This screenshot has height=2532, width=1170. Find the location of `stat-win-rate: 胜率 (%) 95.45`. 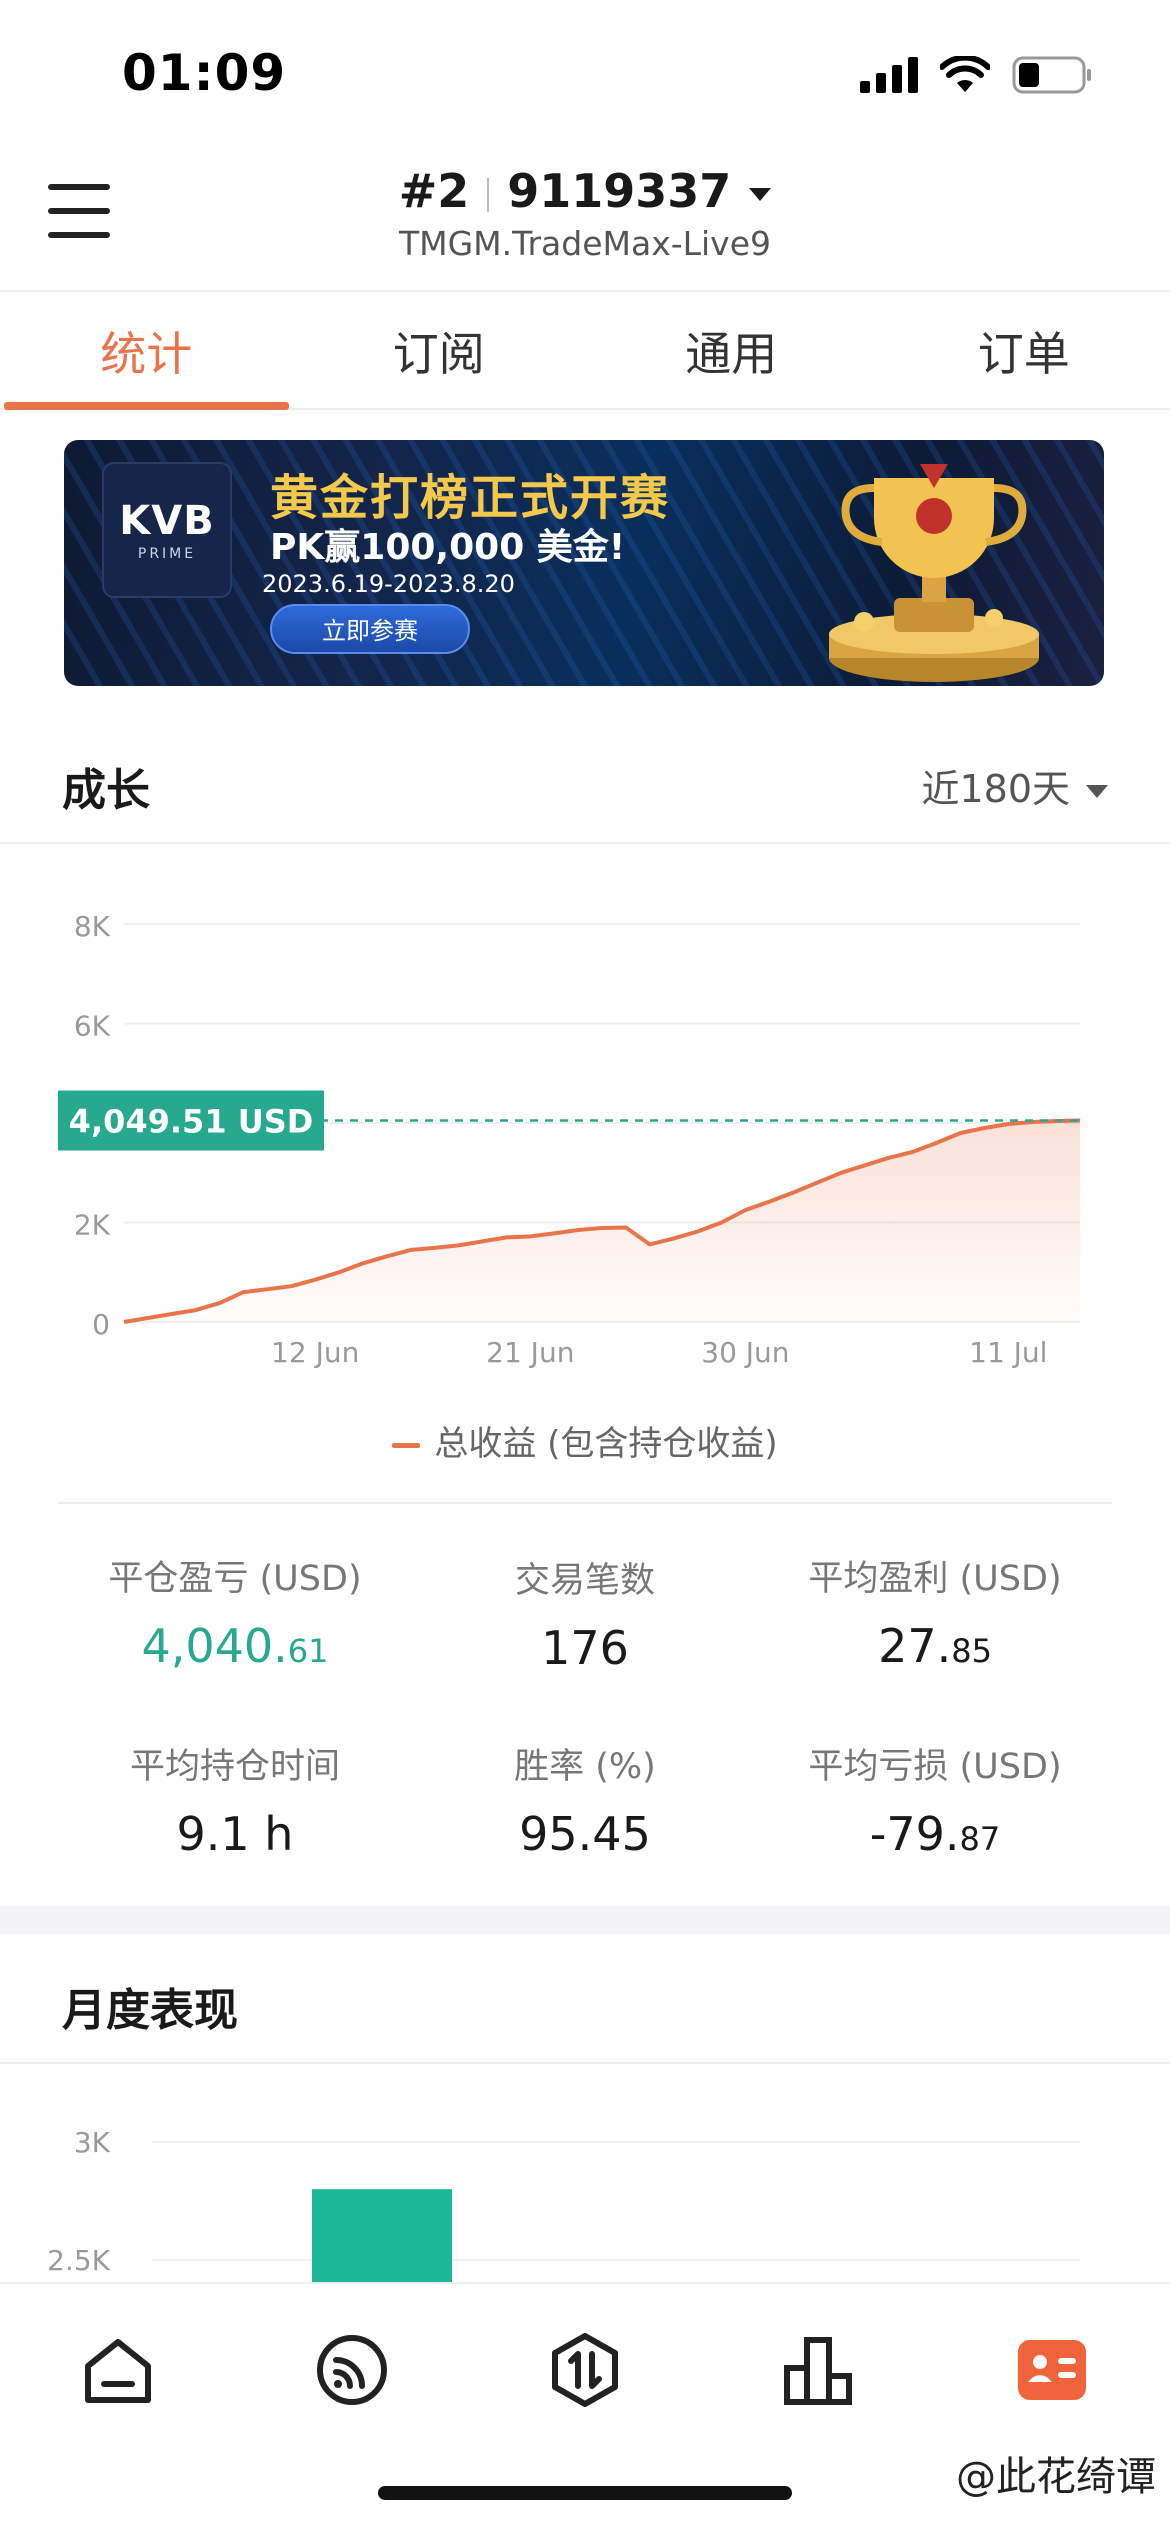

stat-win-rate: 胜率 (%) 95.45 is located at coordinates (585, 1804).